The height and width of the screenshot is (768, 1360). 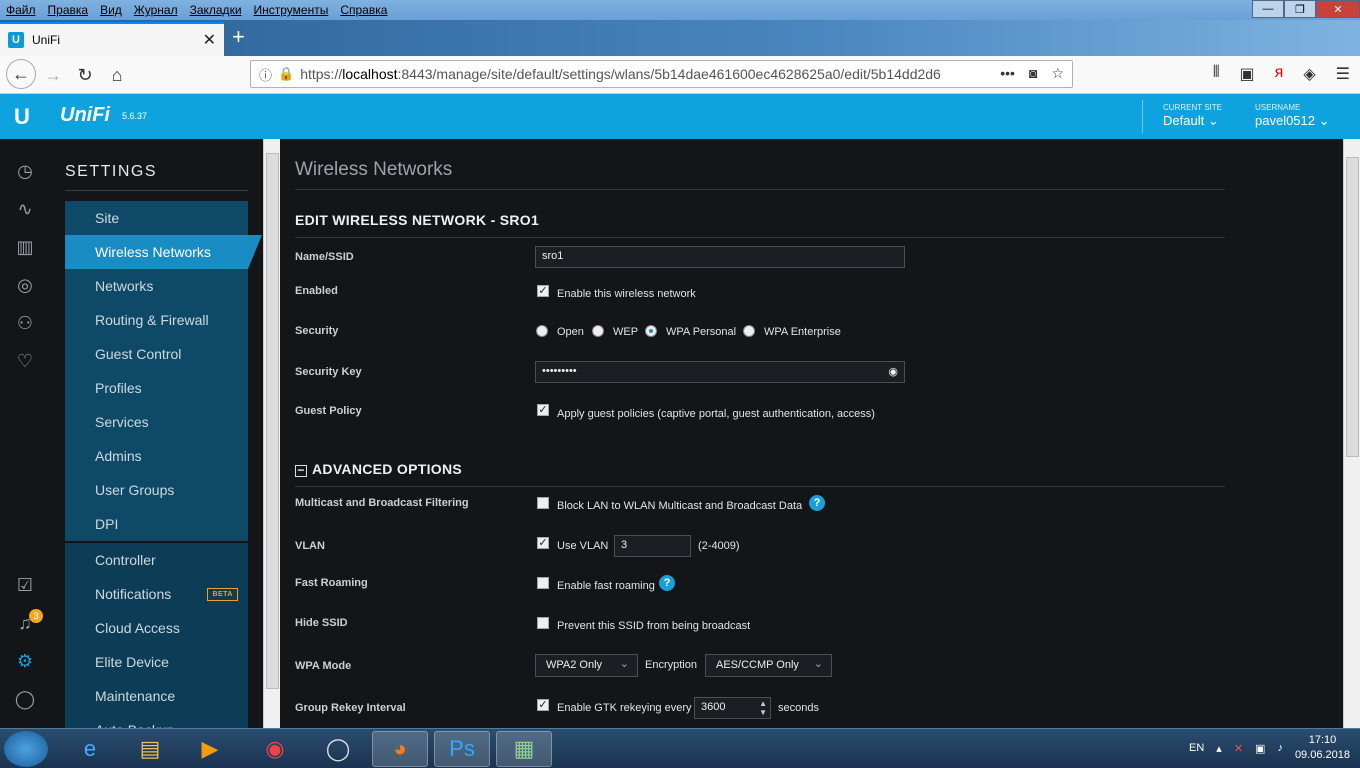 What do you see at coordinates (25, 661) in the screenshot?
I see `settings-gear-icon: ⚙` at bounding box center [25, 661].